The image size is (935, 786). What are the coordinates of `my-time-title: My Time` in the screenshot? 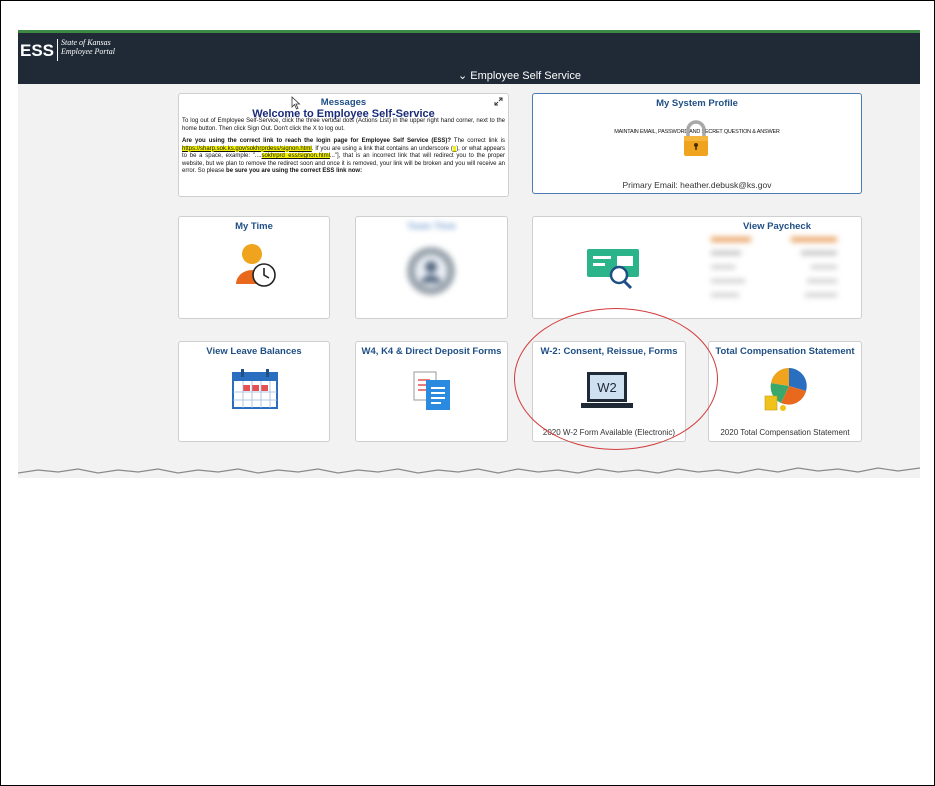 It's located at (254, 226).